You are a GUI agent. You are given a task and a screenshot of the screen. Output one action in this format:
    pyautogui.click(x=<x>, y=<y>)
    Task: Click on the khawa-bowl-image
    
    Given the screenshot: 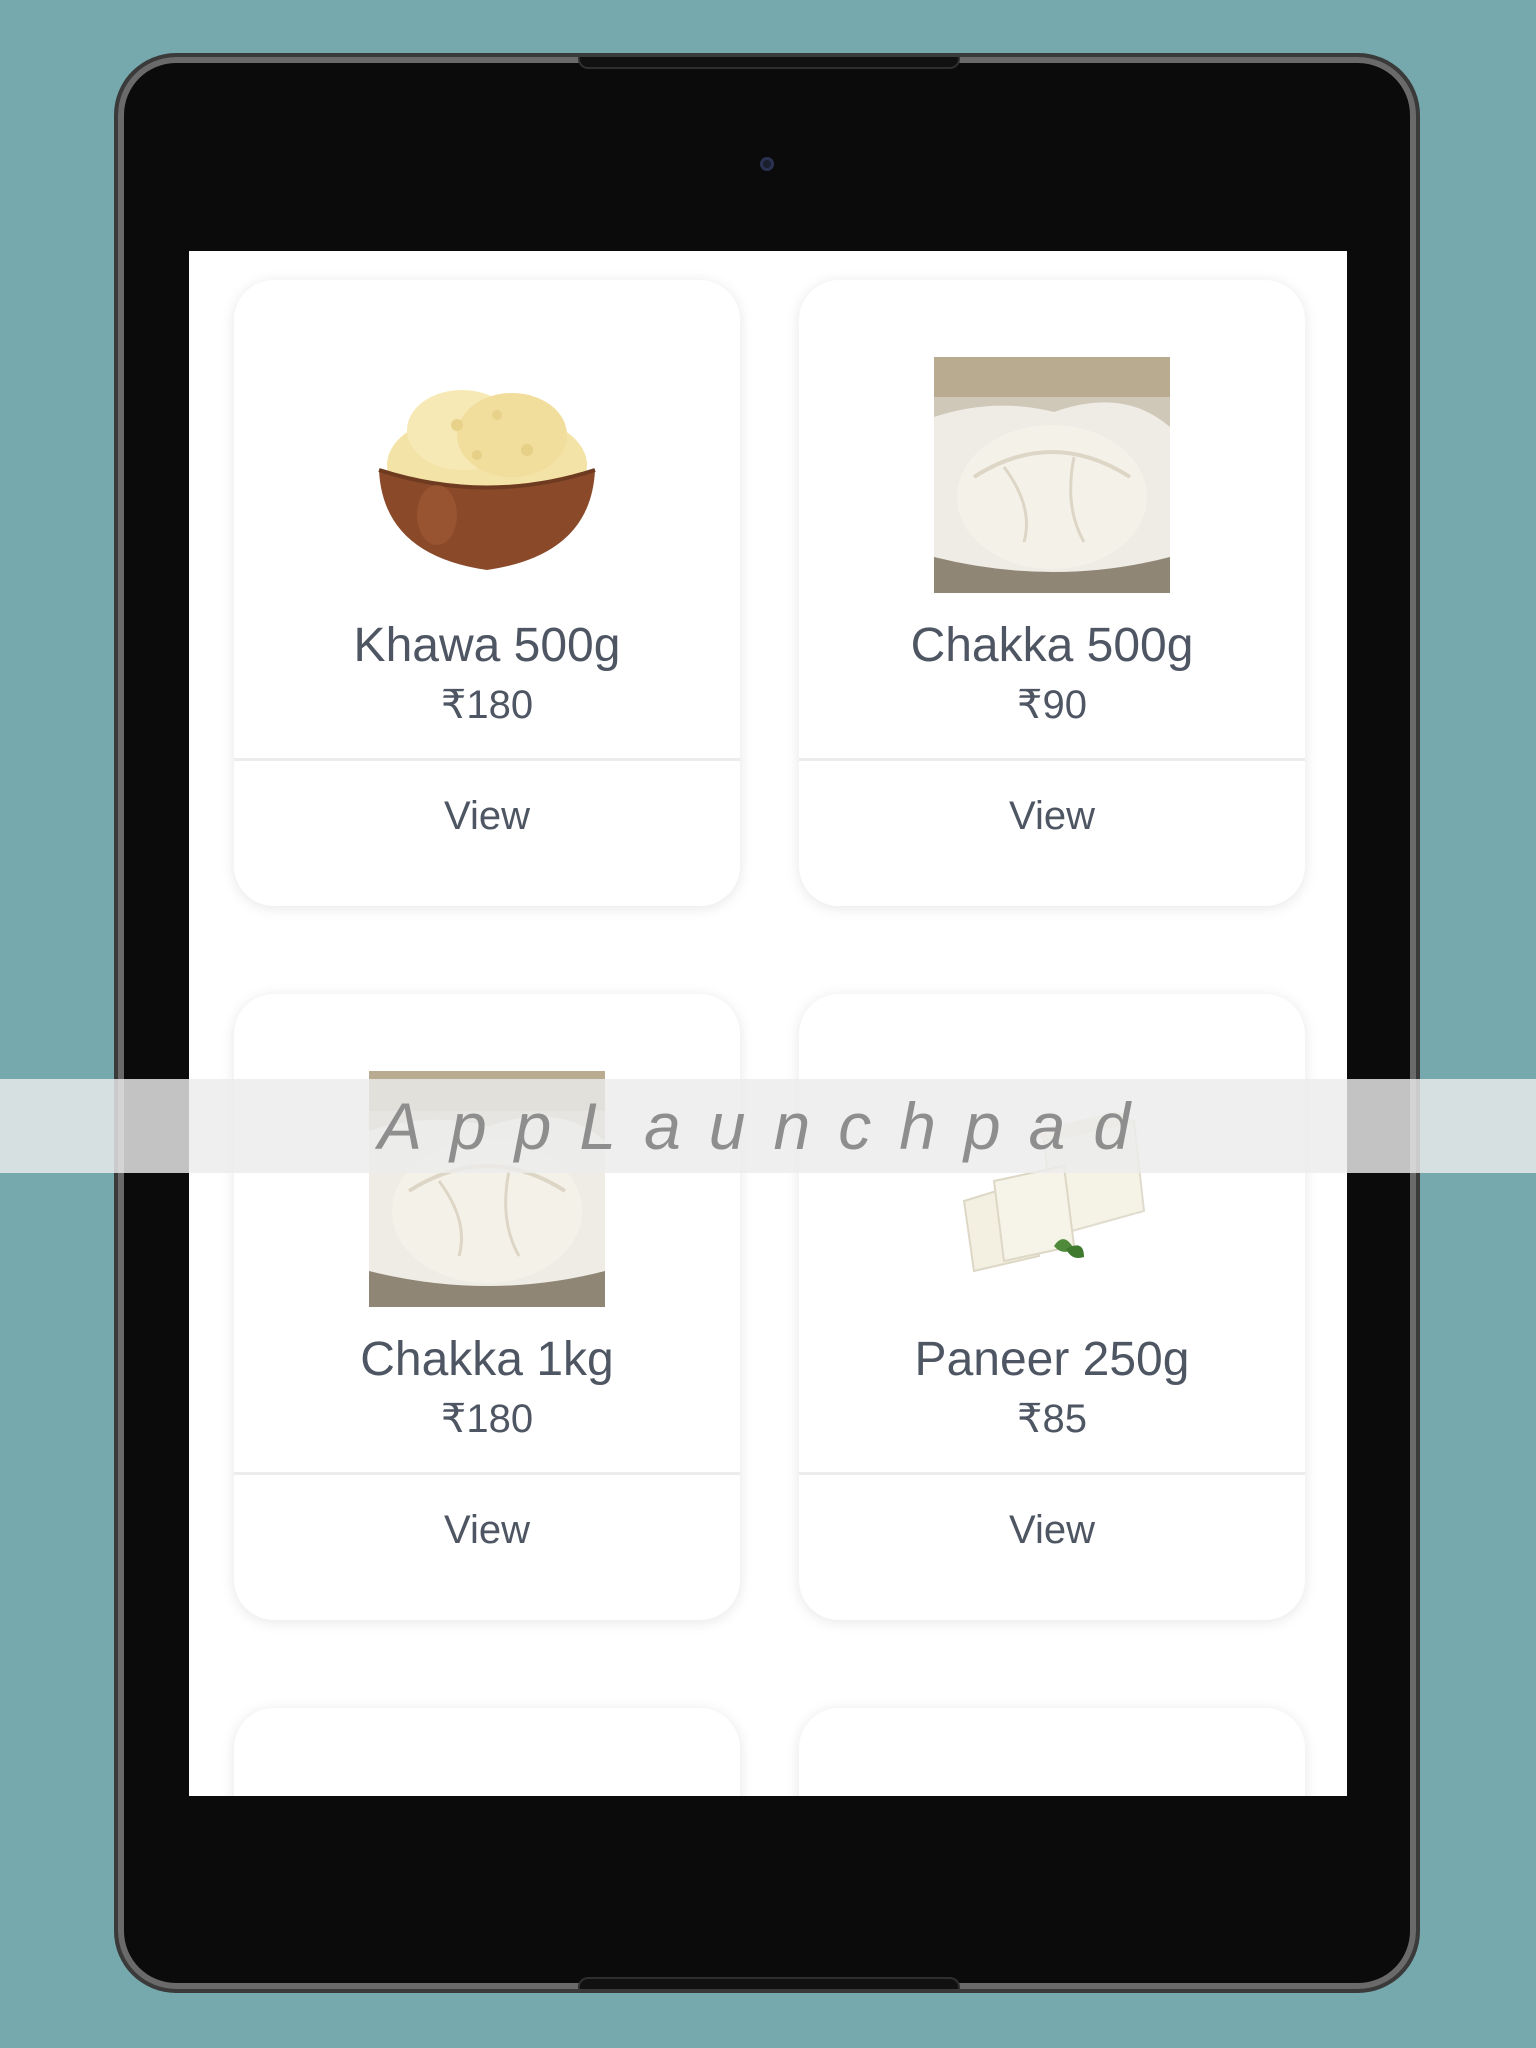 What is the action you would take?
    pyautogui.click(x=487, y=480)
    